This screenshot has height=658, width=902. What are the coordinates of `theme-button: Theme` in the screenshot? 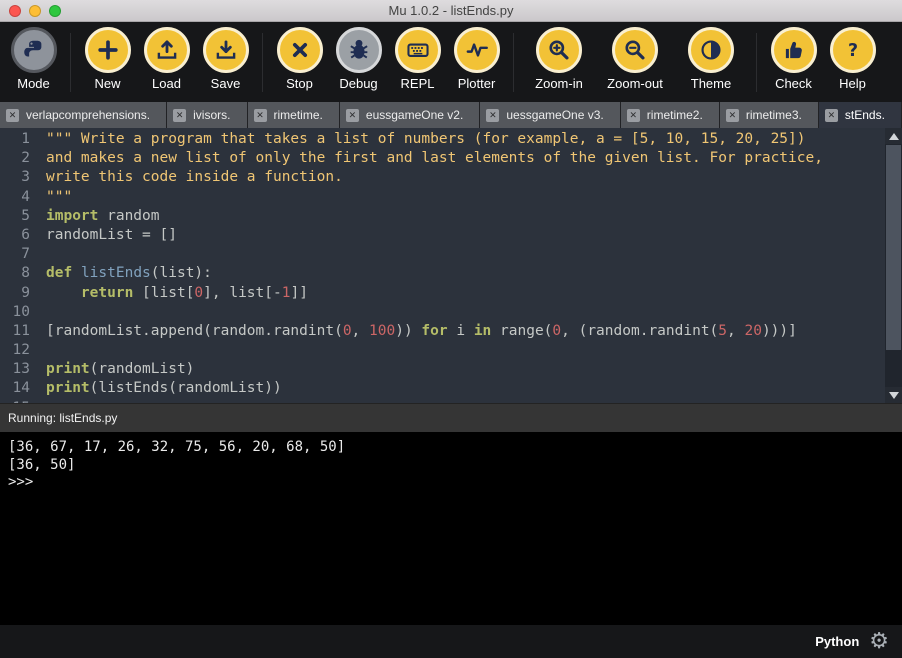 It's located at (711, 59).